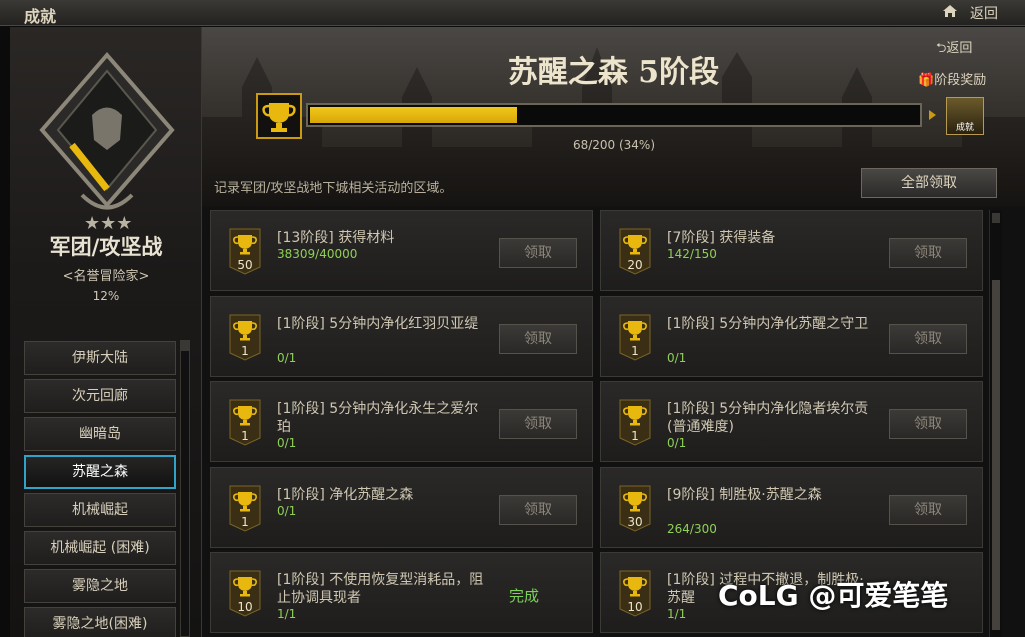  What do you see at coordinates (833, 595) in the screenshot?
I see `watermark: CoLG @可爱笔笔` at bounding box center [833, 595].